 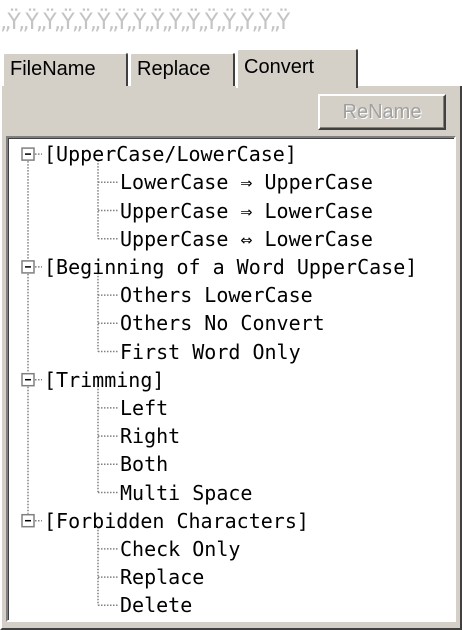 What do you see at coordinates (222, 323) in the screenshot?
I see `tree-item: Others No Convert` at bounding box center [222, 323].